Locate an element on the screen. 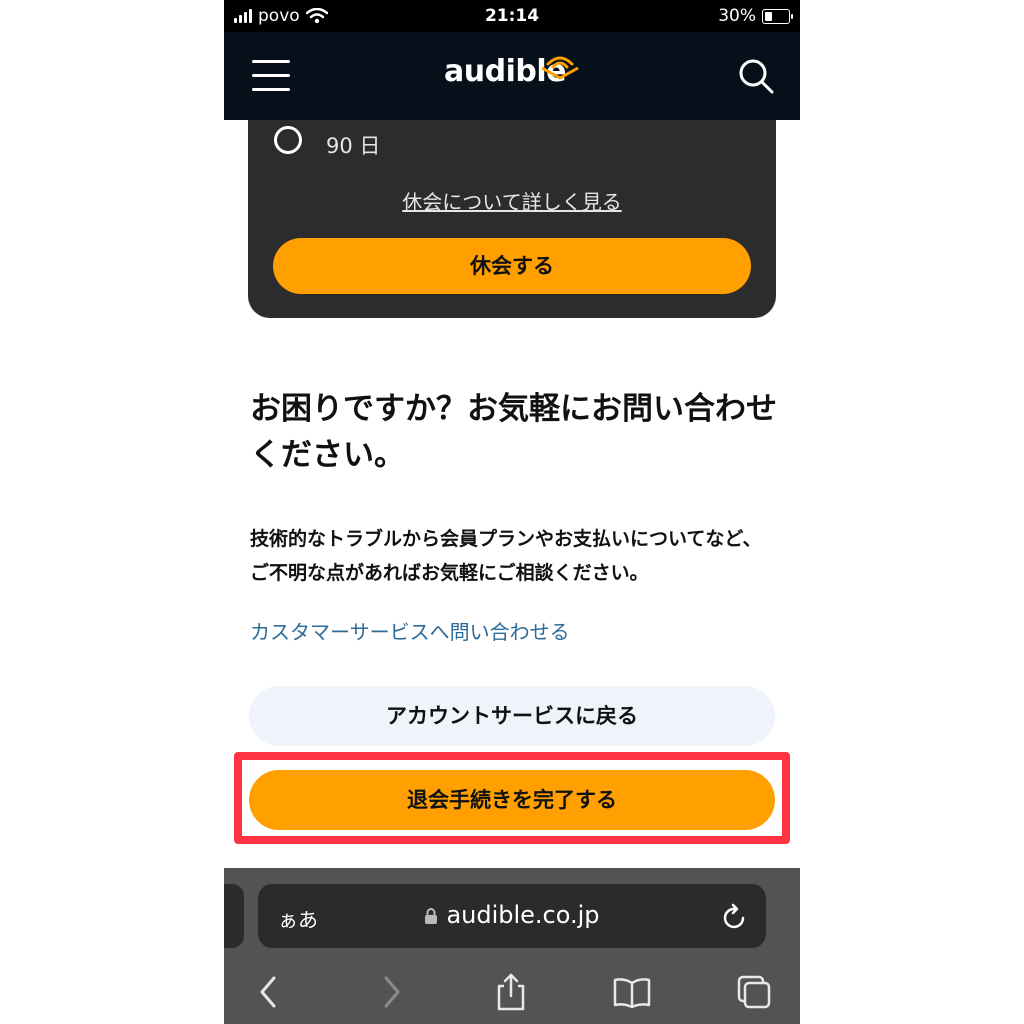  pause-membership-card: 90 日 休会について詳しく見る 休会する is located at coordinates (512, 219).